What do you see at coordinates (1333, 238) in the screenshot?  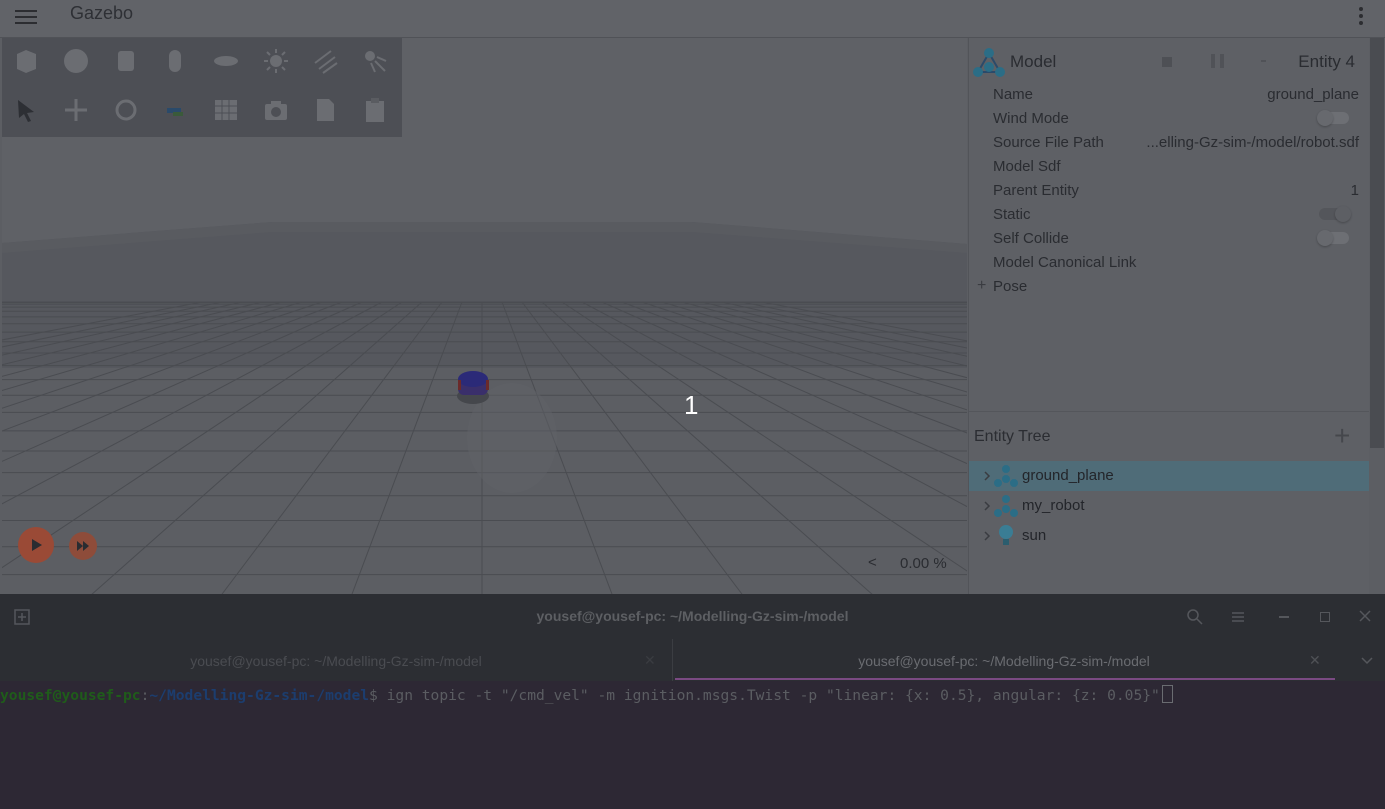 I see `self-collide-toggle` at bounding box center [1333, 238].